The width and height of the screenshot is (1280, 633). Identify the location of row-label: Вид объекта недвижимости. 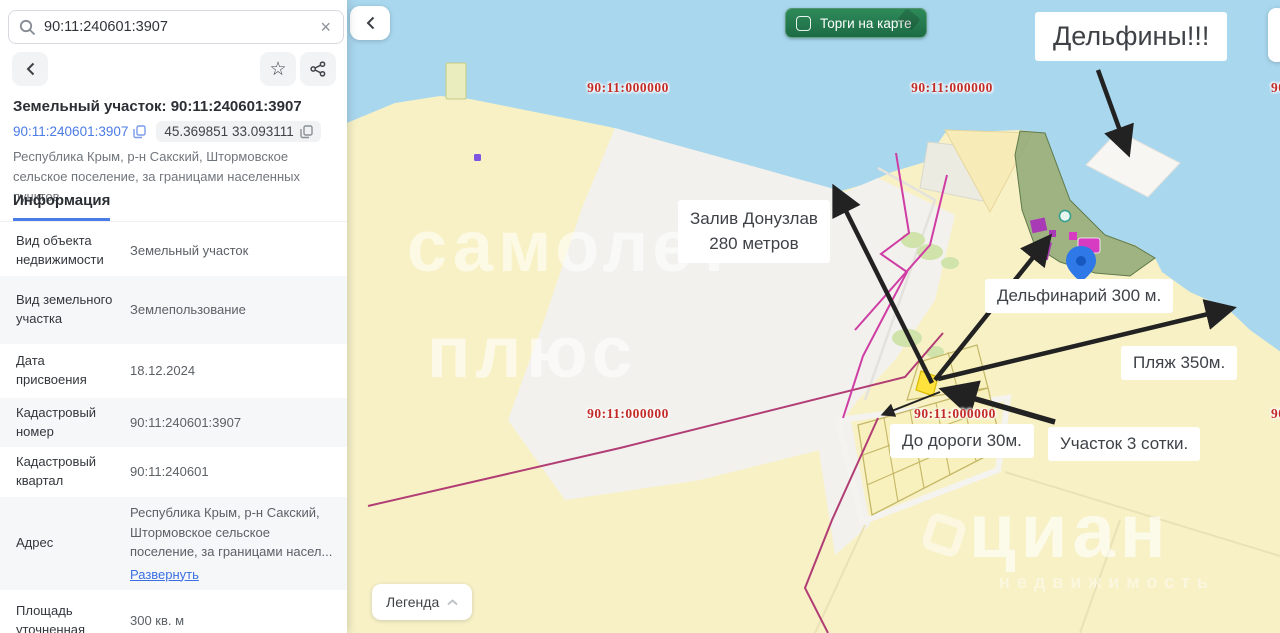
(60, 250).